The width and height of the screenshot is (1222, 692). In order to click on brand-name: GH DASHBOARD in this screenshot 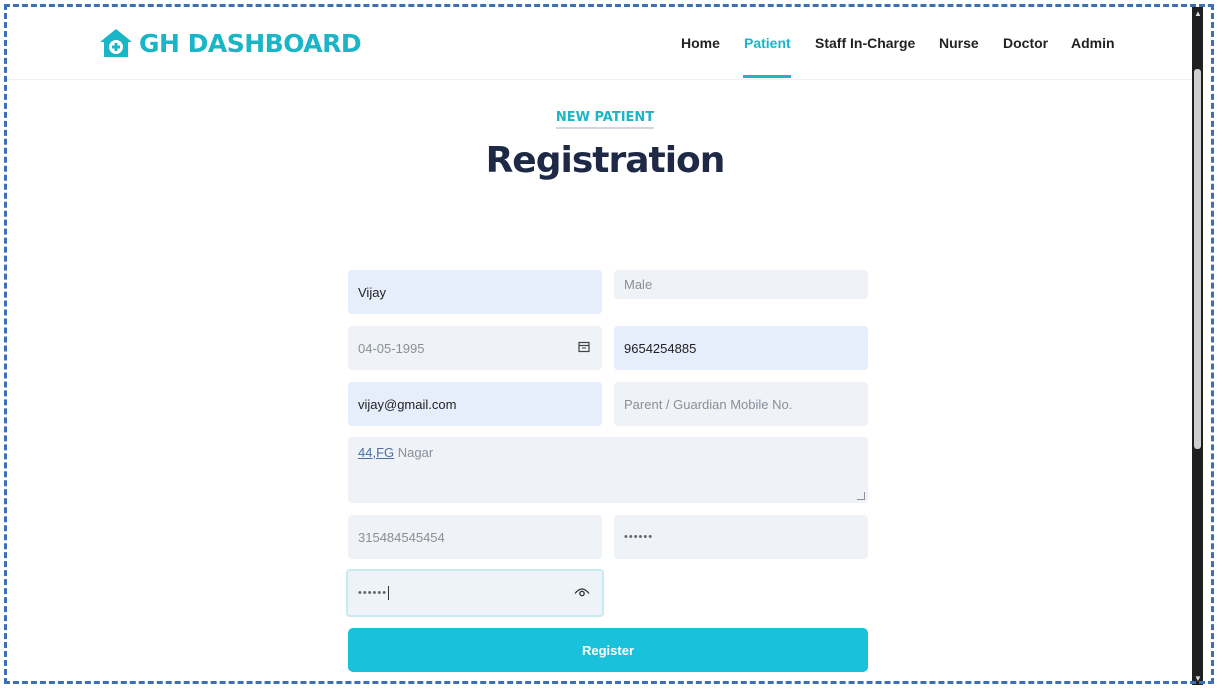, I will do `click(250, 43)`.